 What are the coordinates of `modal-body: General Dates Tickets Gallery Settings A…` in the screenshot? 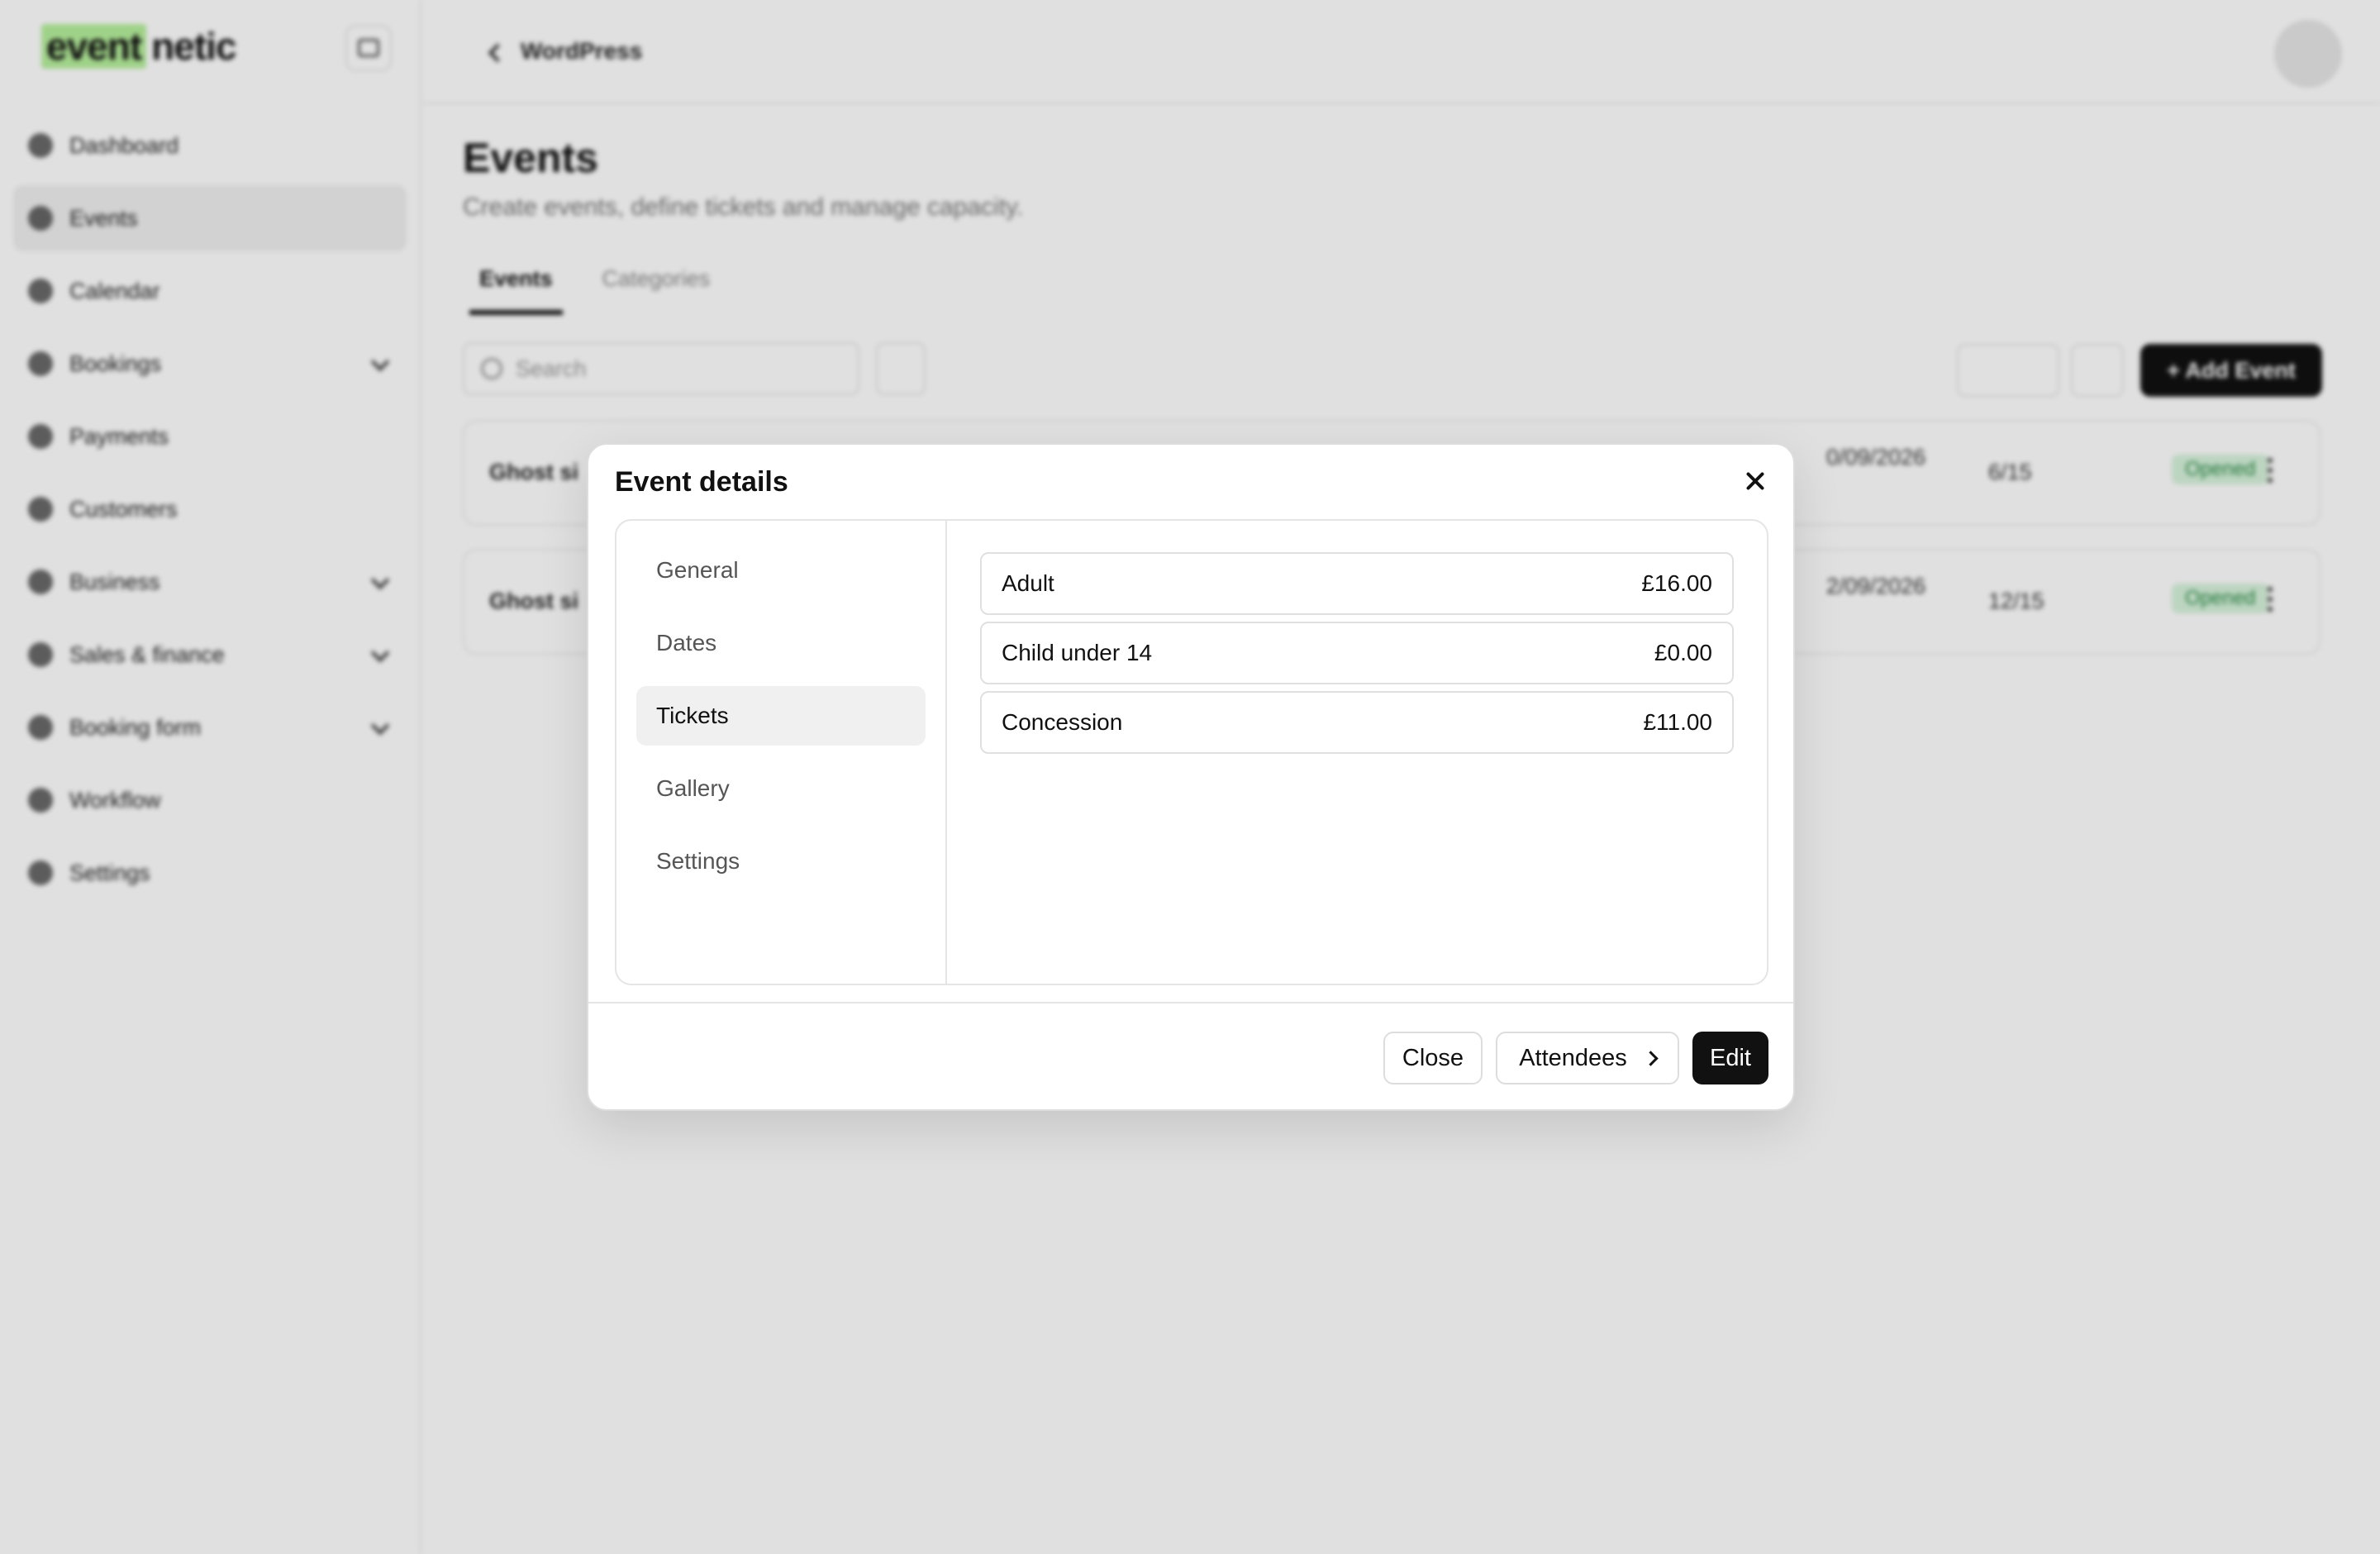 It's located at (1191, 752).